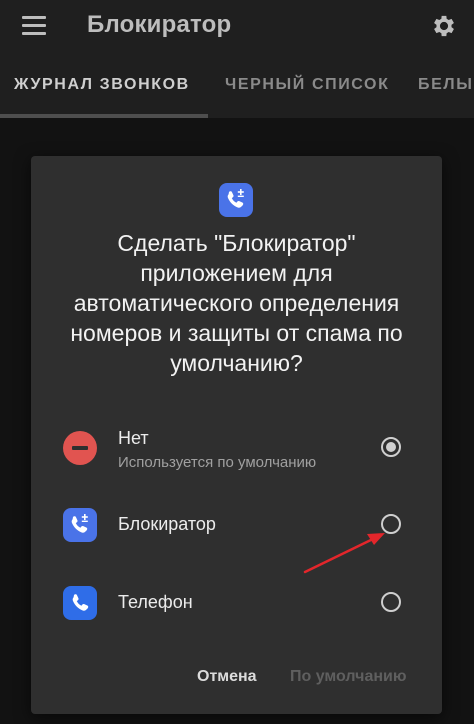 The image size is (474, 724). I want to click on option-name: Нет, so click(133, 438).